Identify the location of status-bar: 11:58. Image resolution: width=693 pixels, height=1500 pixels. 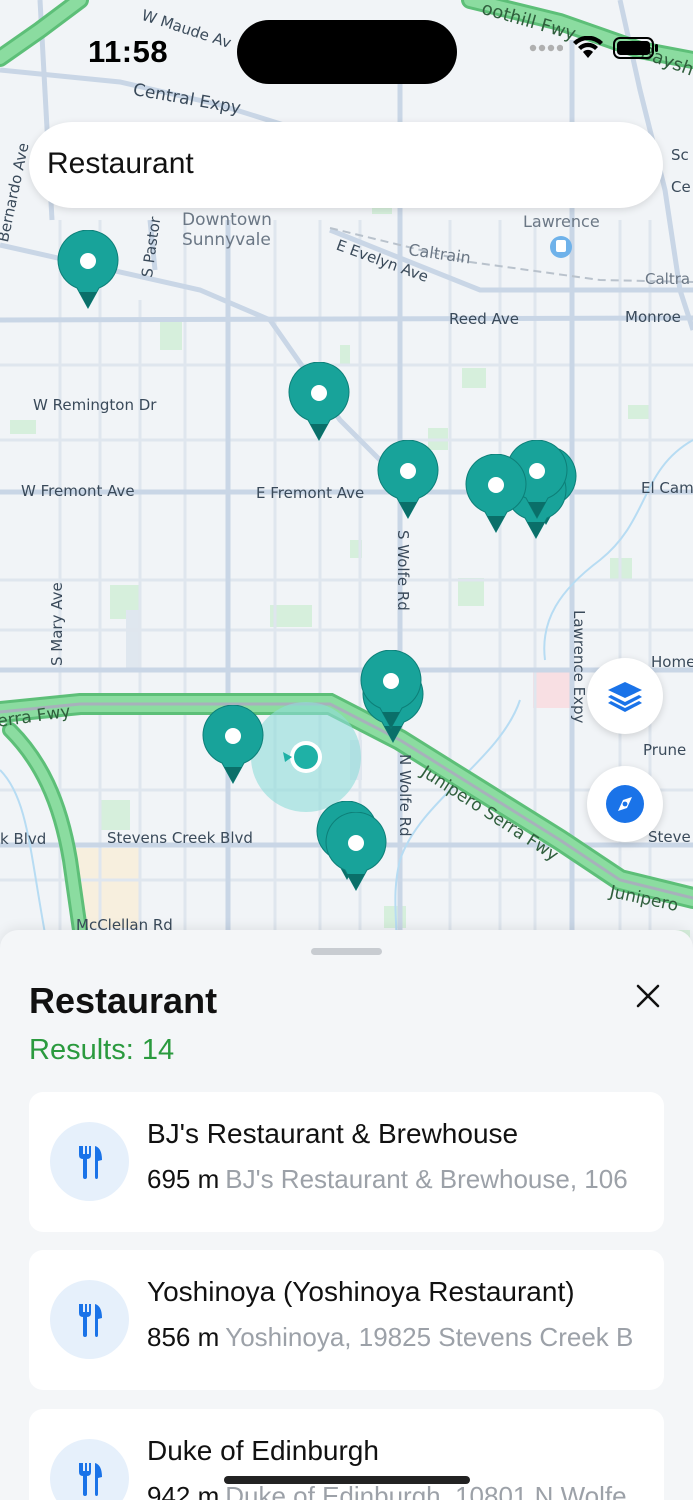
(346, 50).